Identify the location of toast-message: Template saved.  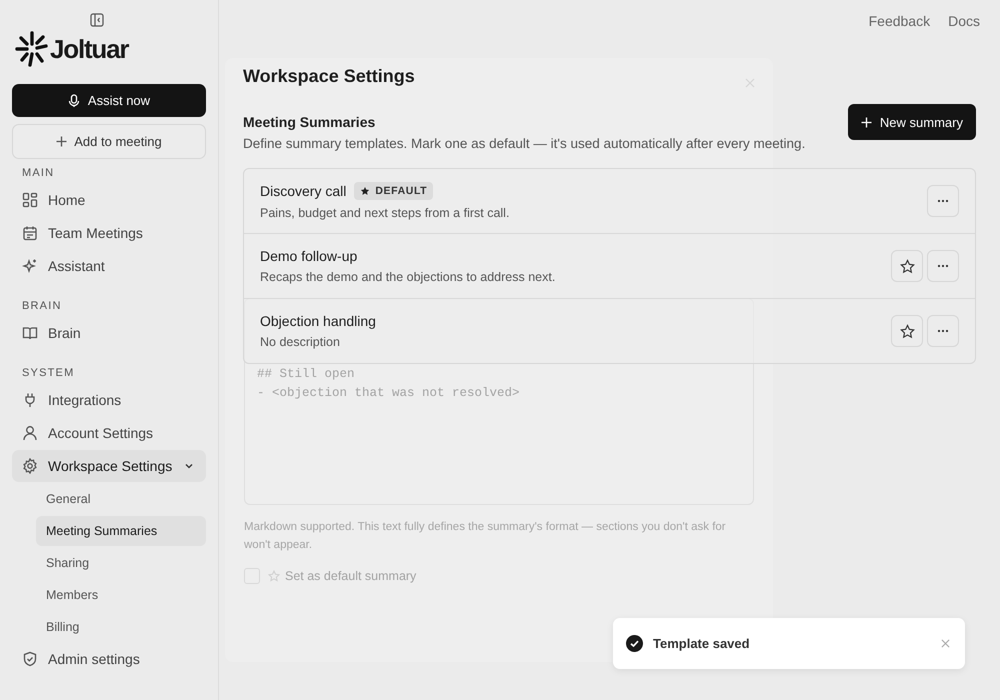
(702, 643).